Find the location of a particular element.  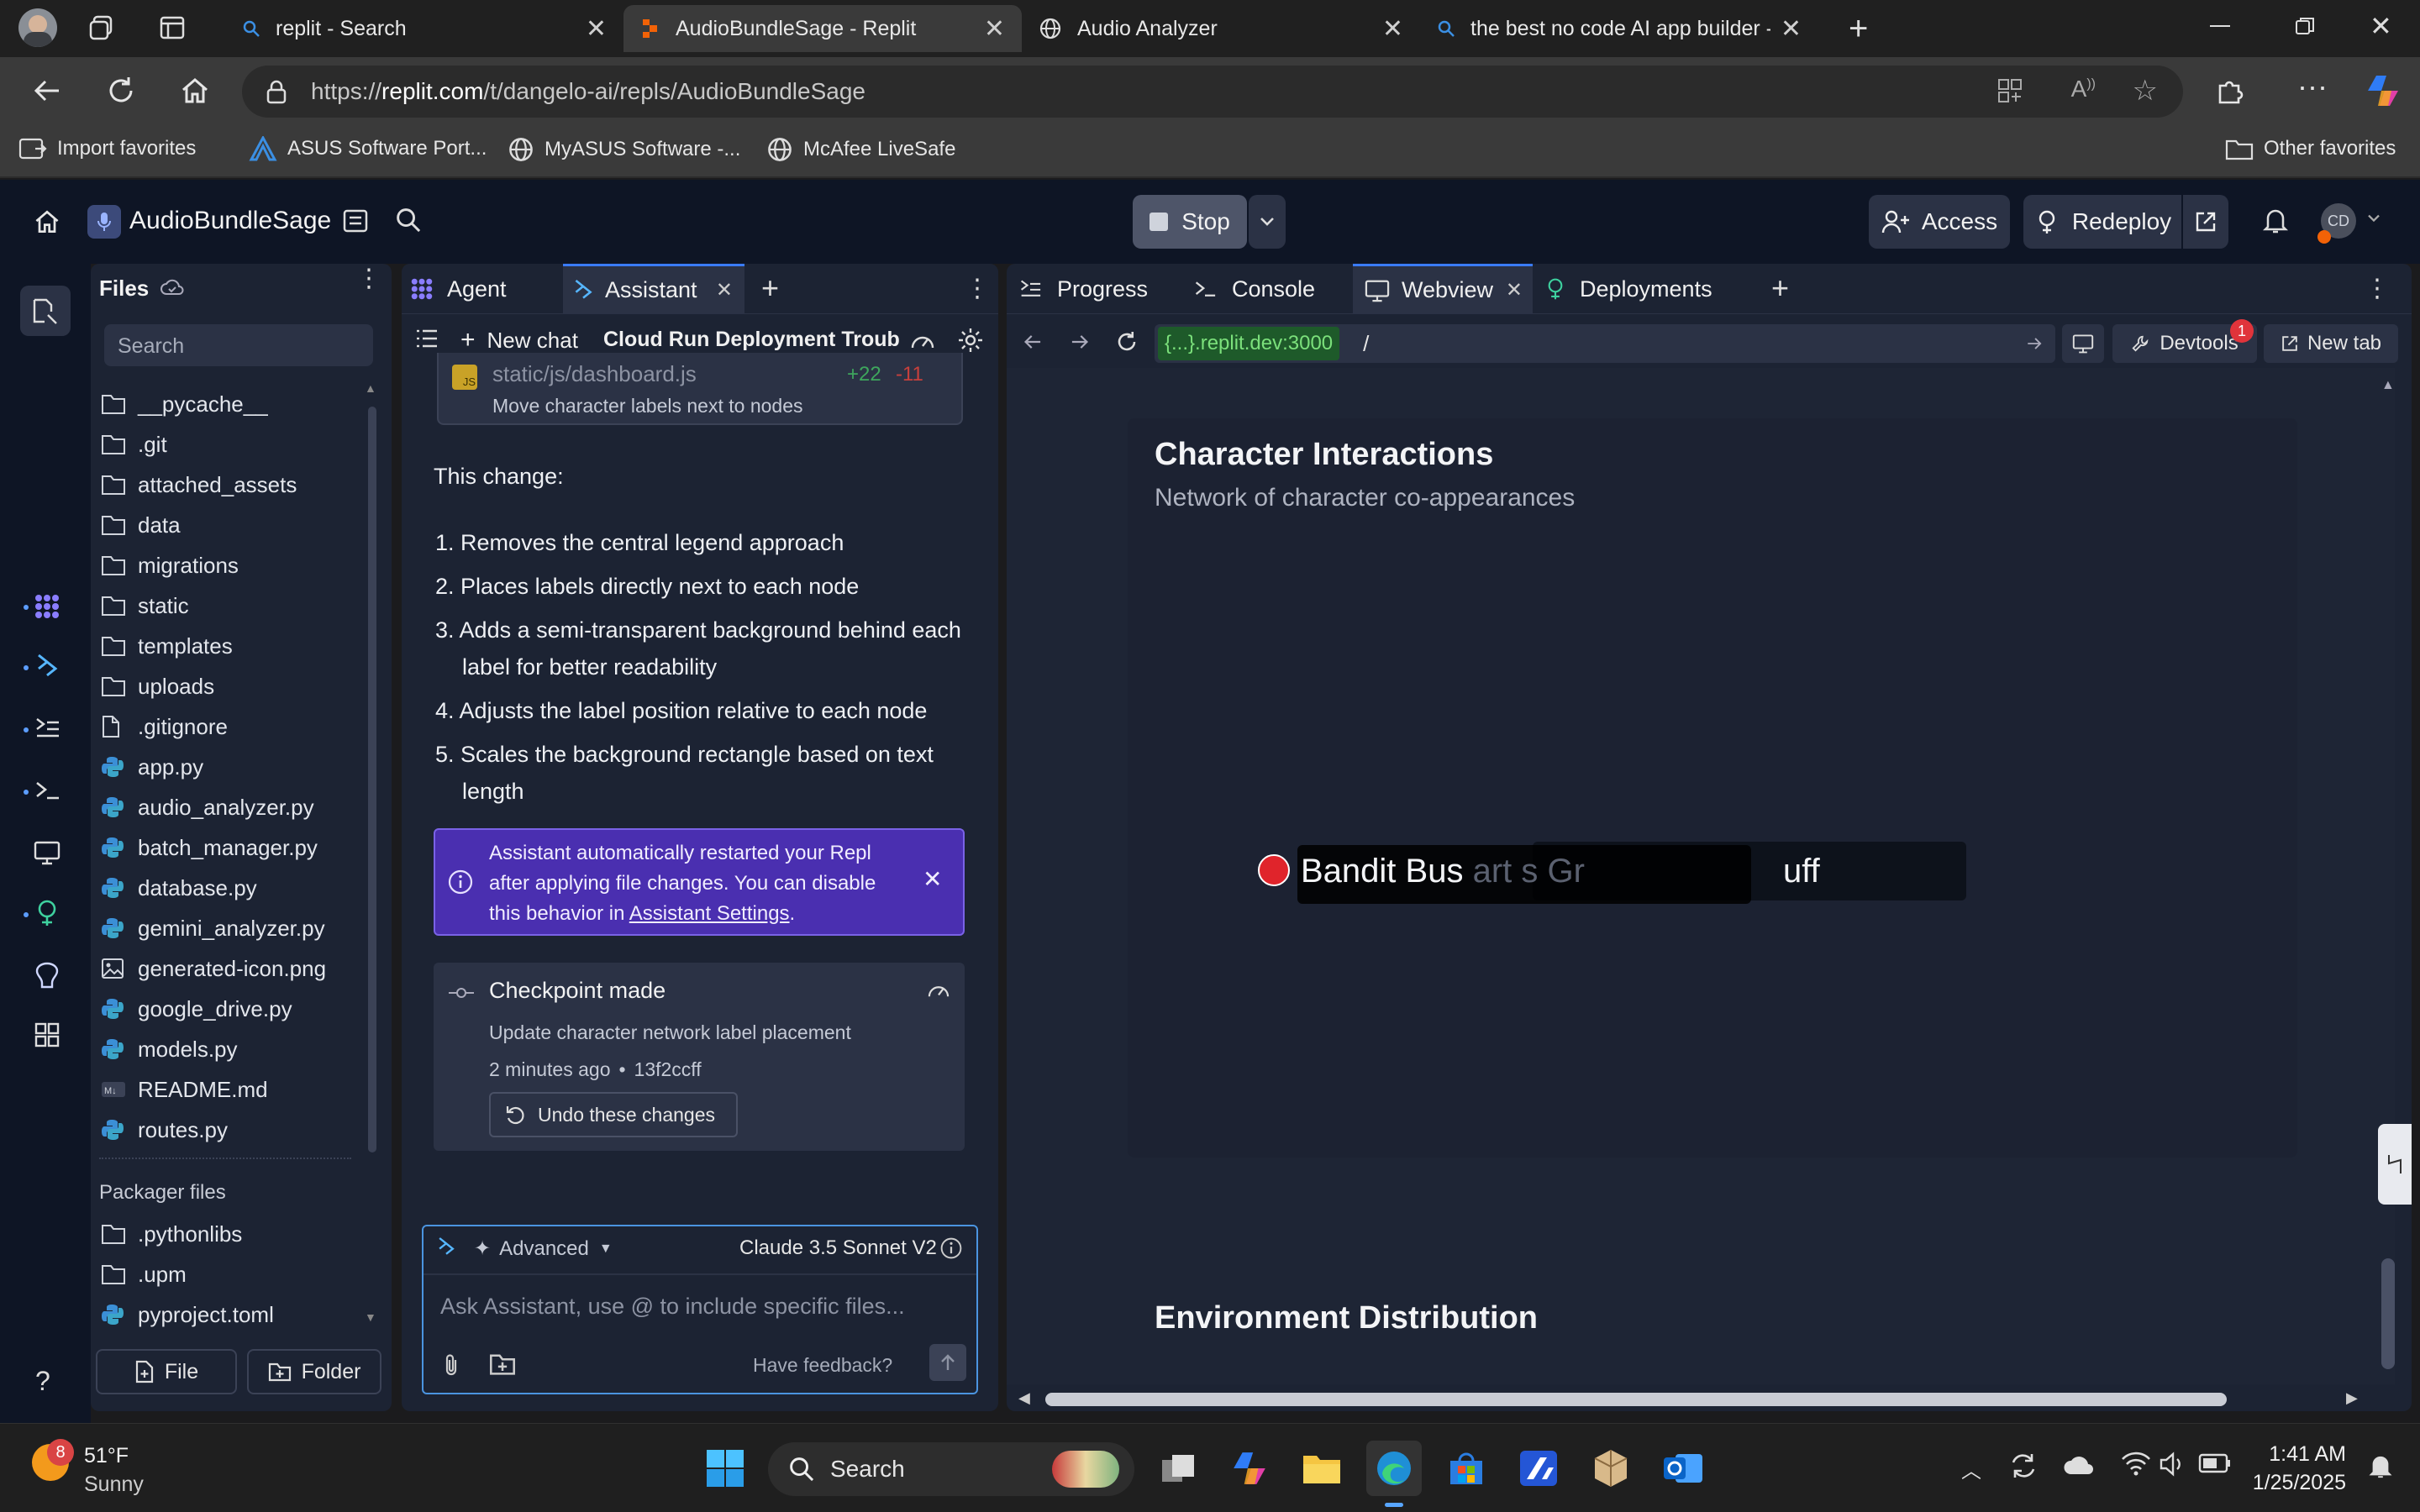

weather-temp: 51°F is located at coordinates (107, 1456).